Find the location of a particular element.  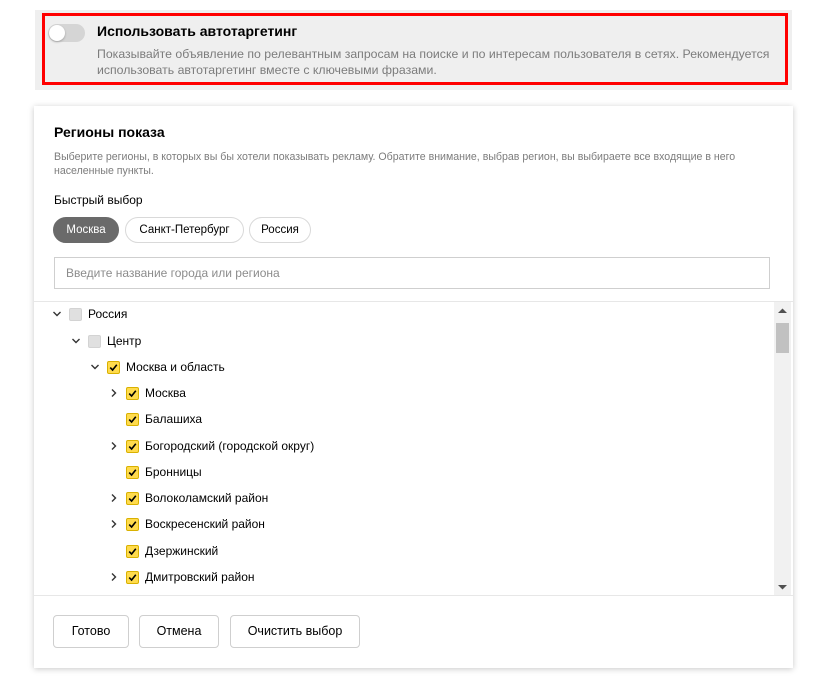

highlight-frame is located at coordinates (415, 49).